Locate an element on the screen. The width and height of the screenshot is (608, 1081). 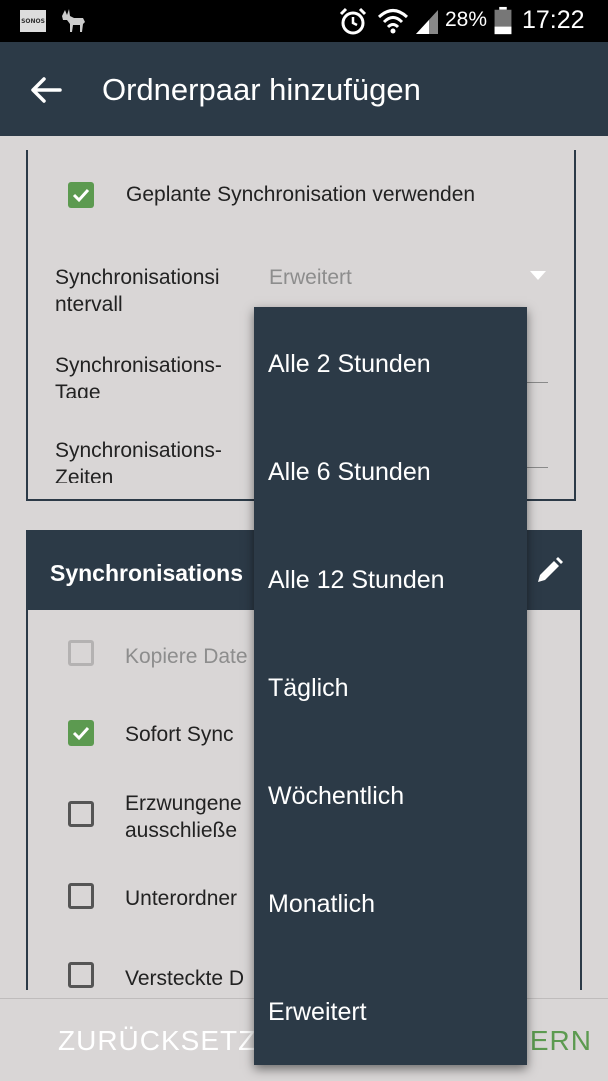
use-scheduled-label: Geplante Synchronisation verwenden is located at coordinates (301, 194).